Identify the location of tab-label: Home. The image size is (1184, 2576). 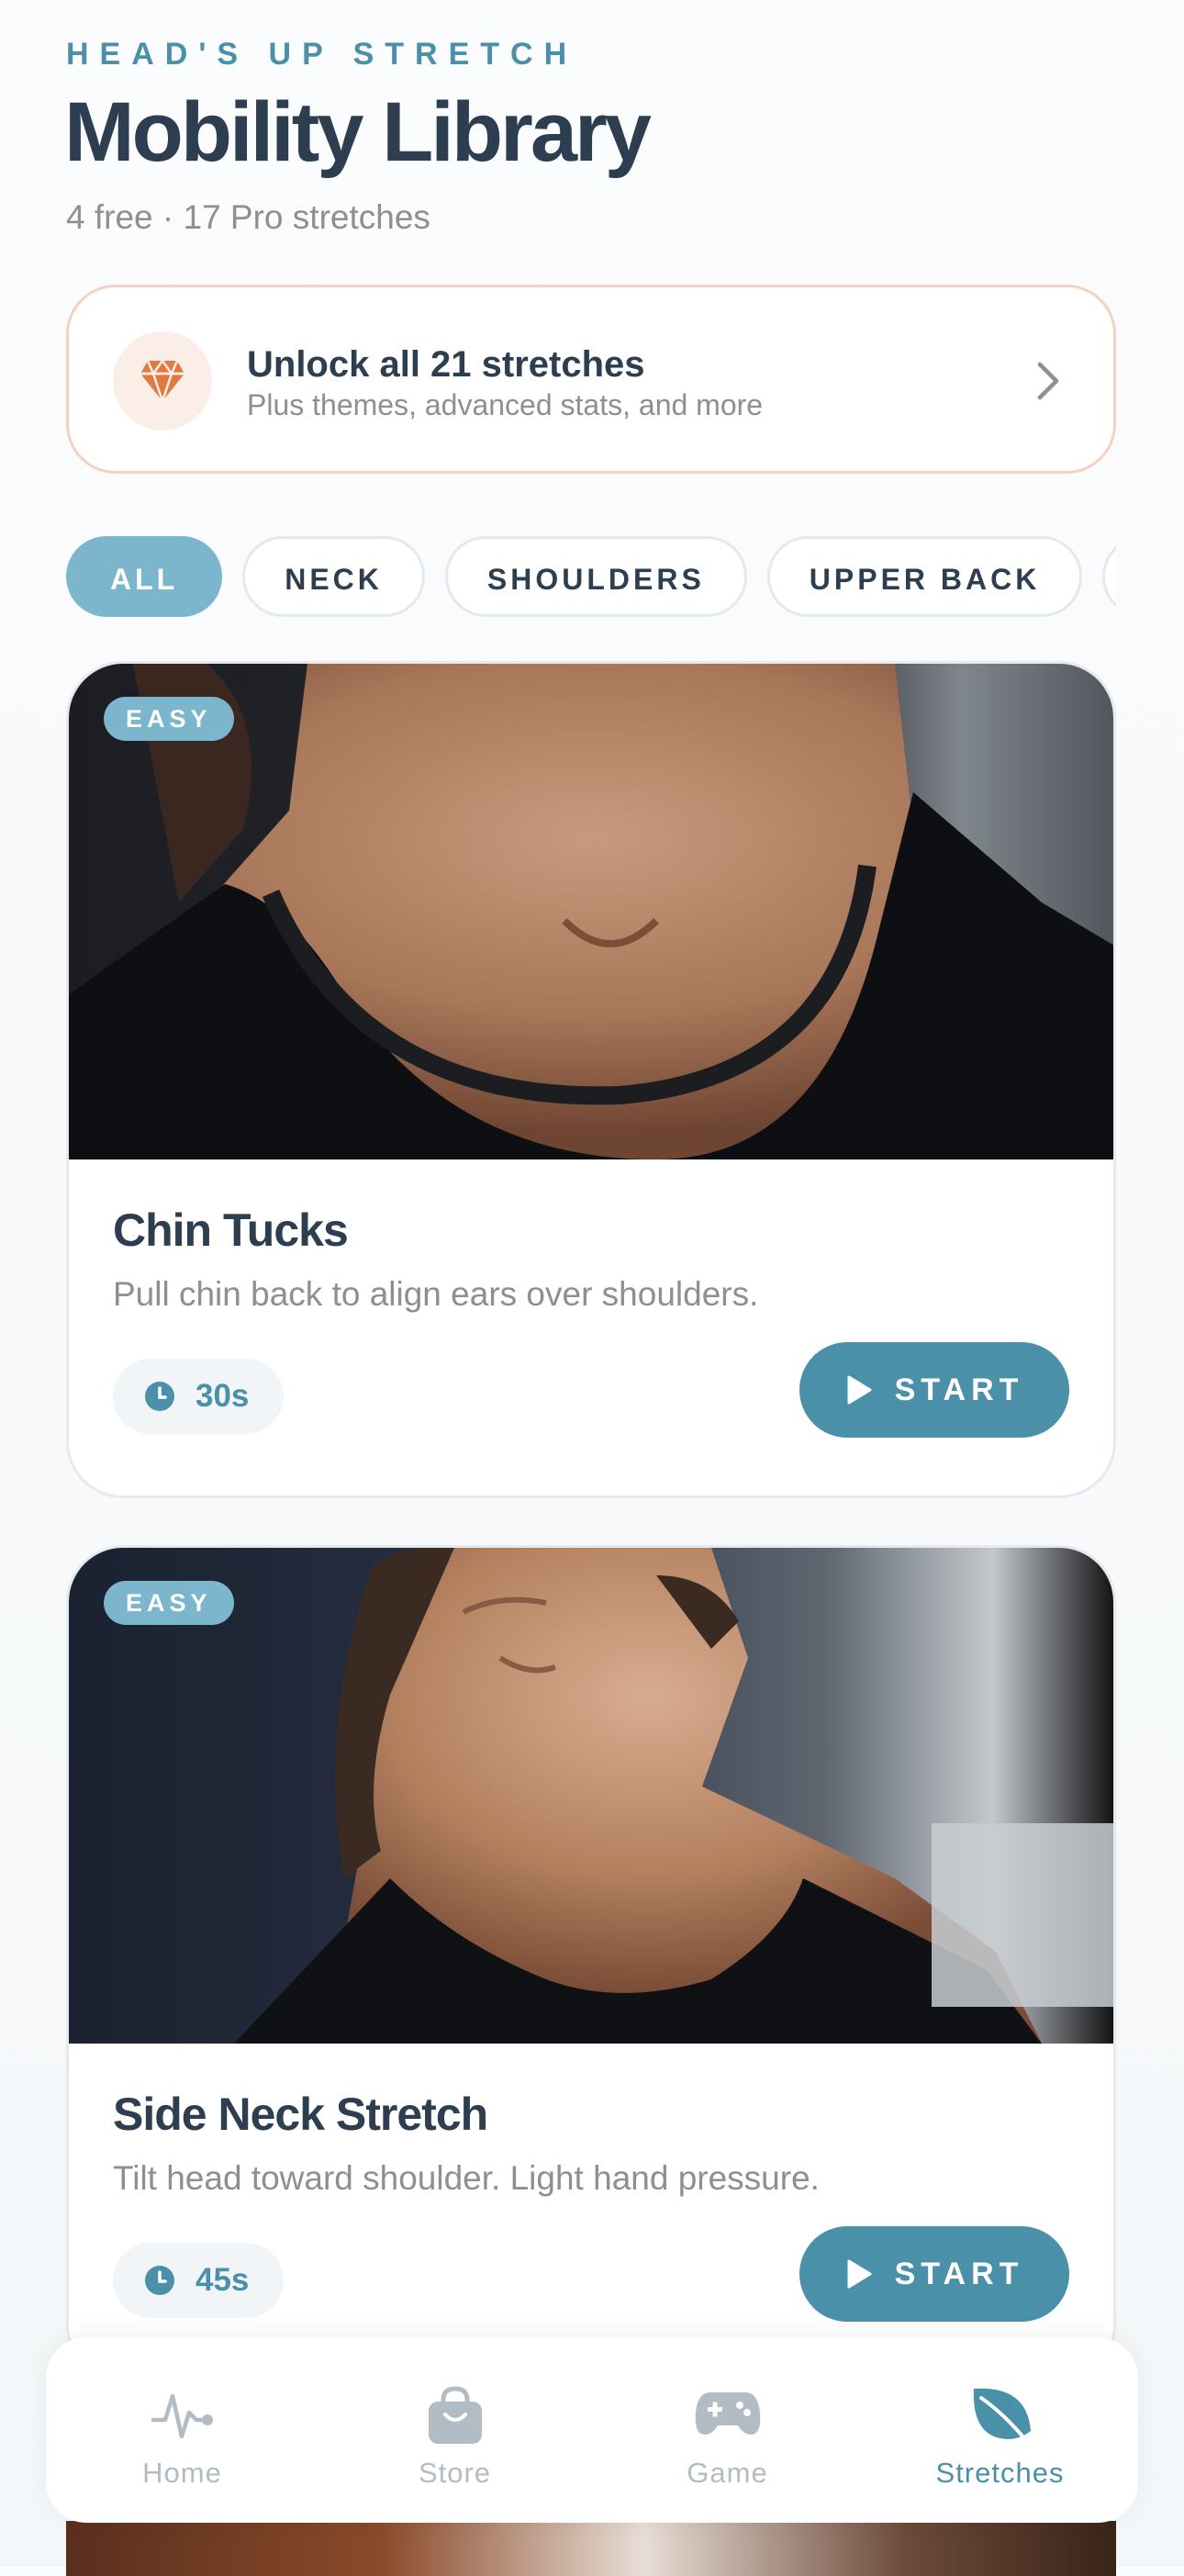
(182, 2473).